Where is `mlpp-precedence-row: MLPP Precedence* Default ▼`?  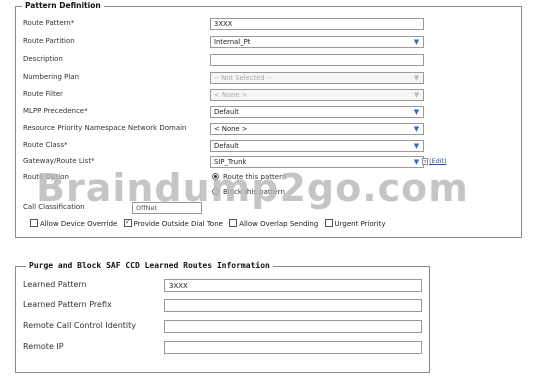
mlpp-precedence-row: MLPP Precedence* Default ▼ is located at coordinates (268, 112).